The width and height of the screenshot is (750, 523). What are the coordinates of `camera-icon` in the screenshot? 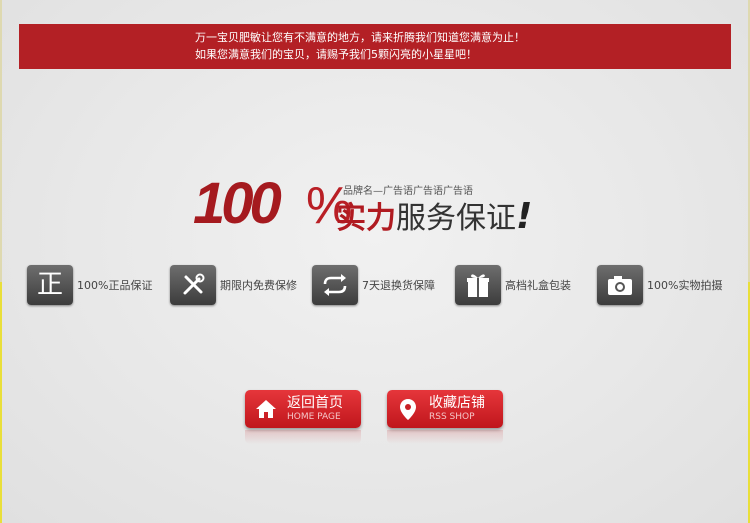 It's located at (620, 285).